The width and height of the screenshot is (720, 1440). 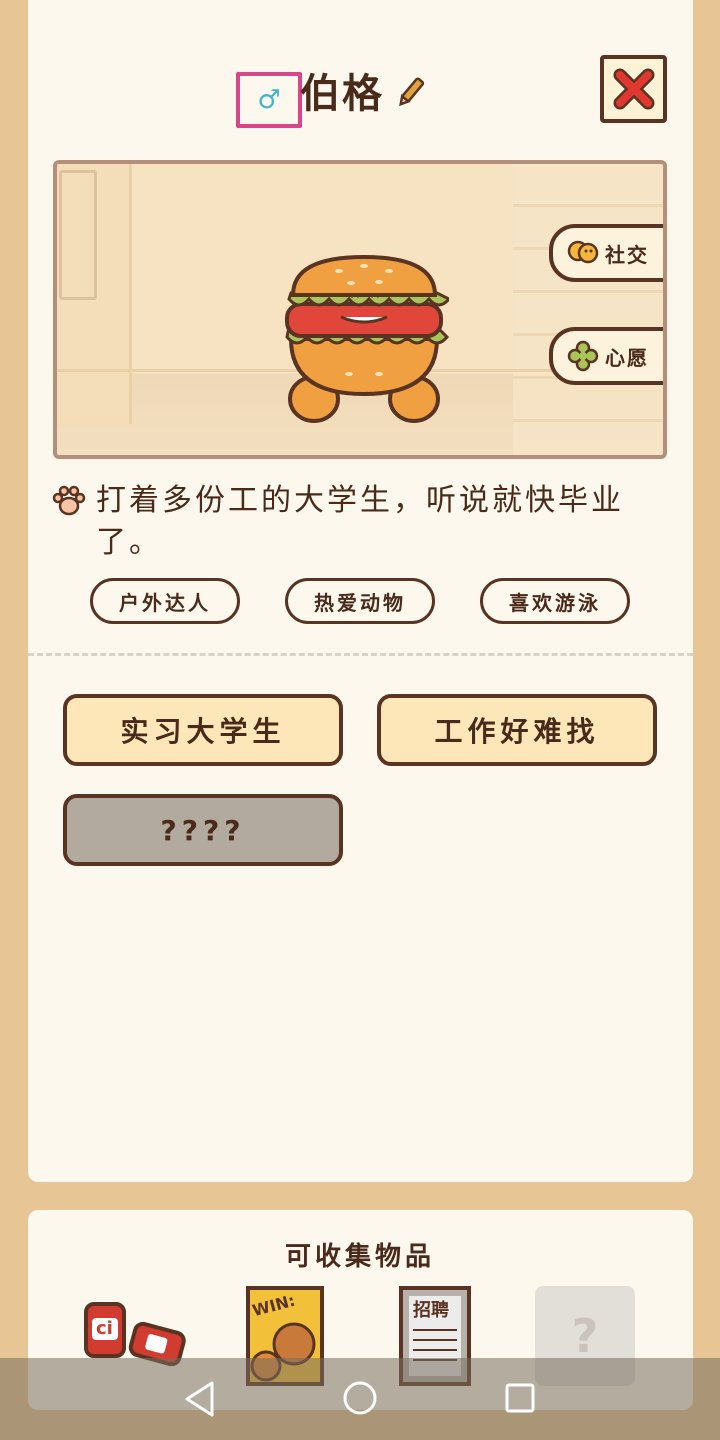 What do you see at coordinates (555, 601) in the screenshot?
I see `tag-item: 喜欢游泳` at bounding box center [555, 601].